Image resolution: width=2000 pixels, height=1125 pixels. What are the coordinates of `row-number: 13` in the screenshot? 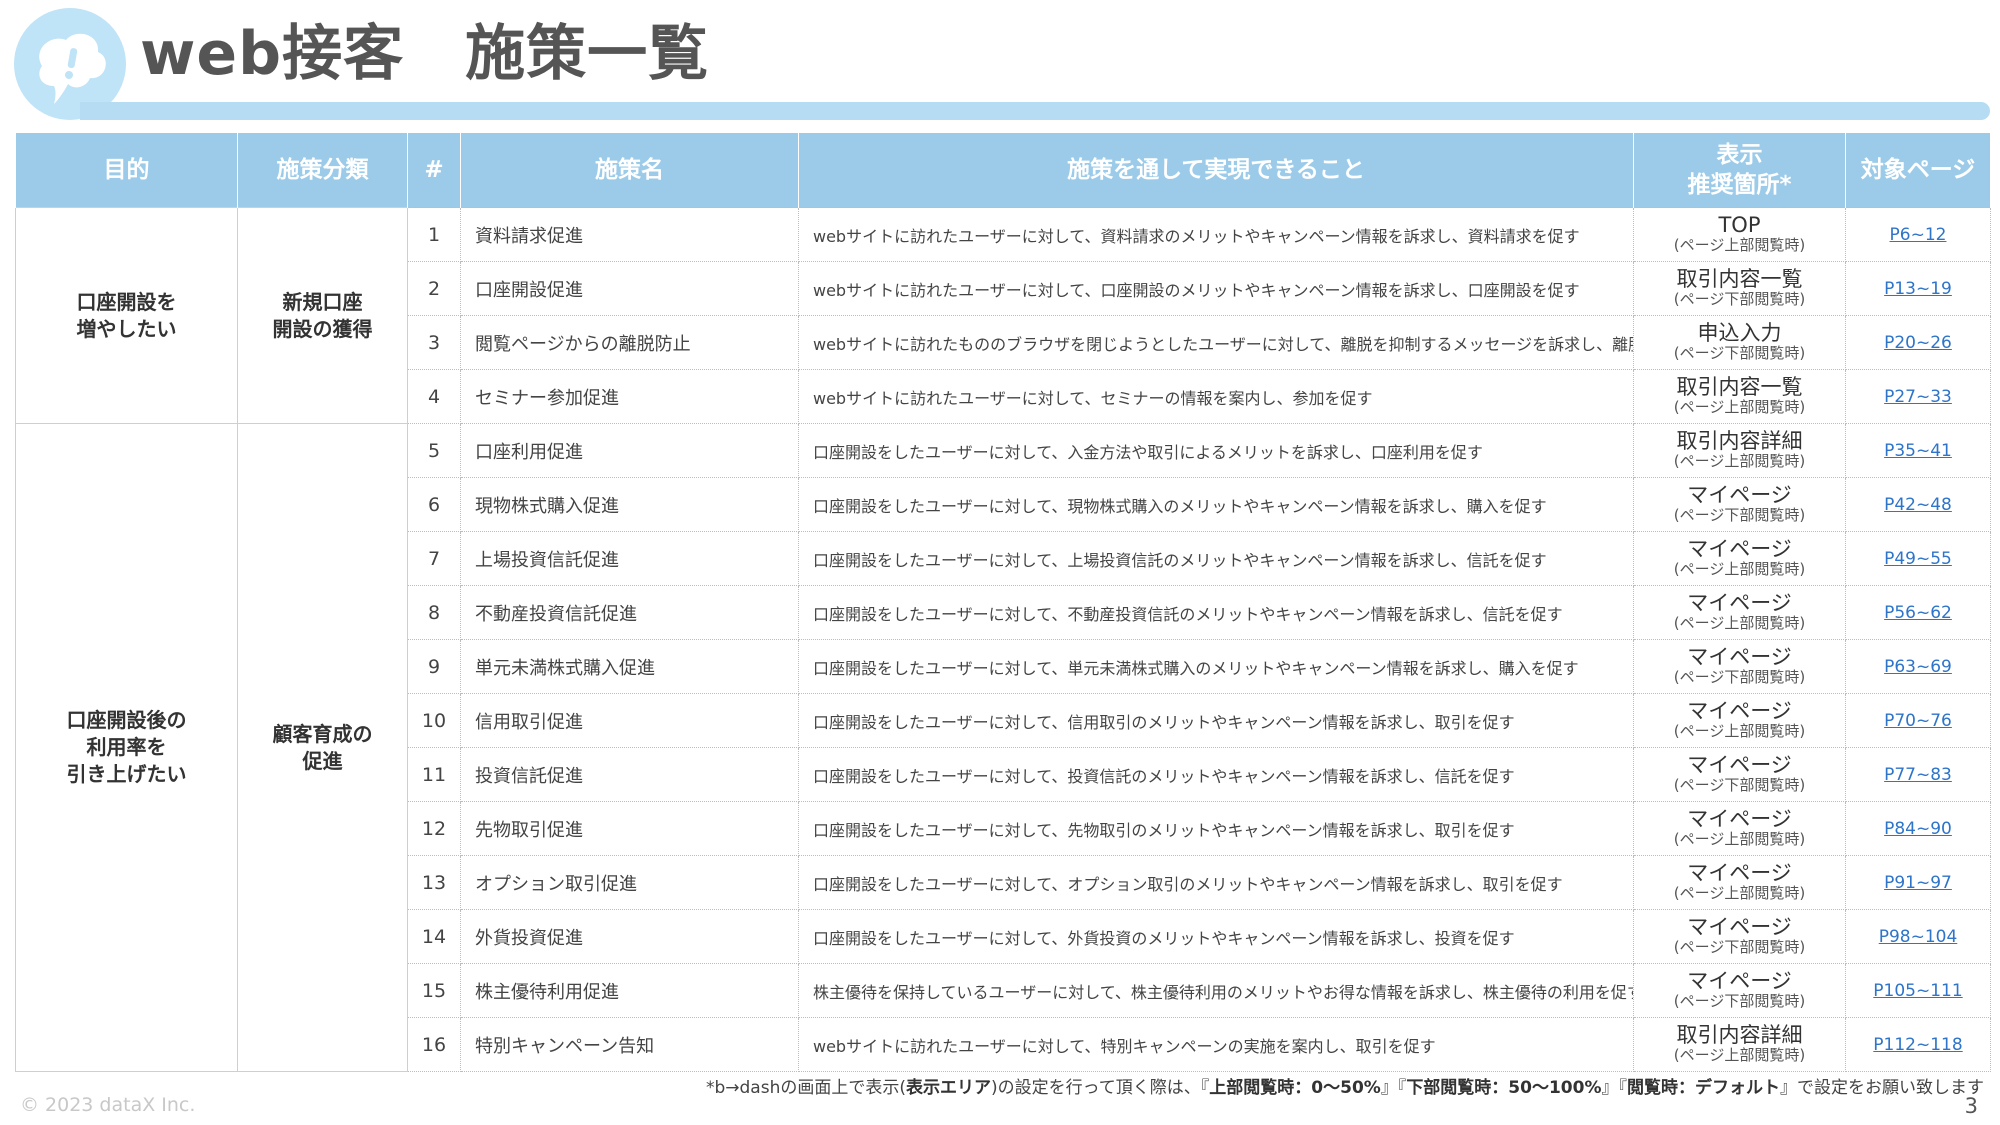 It's located at (434, 882).